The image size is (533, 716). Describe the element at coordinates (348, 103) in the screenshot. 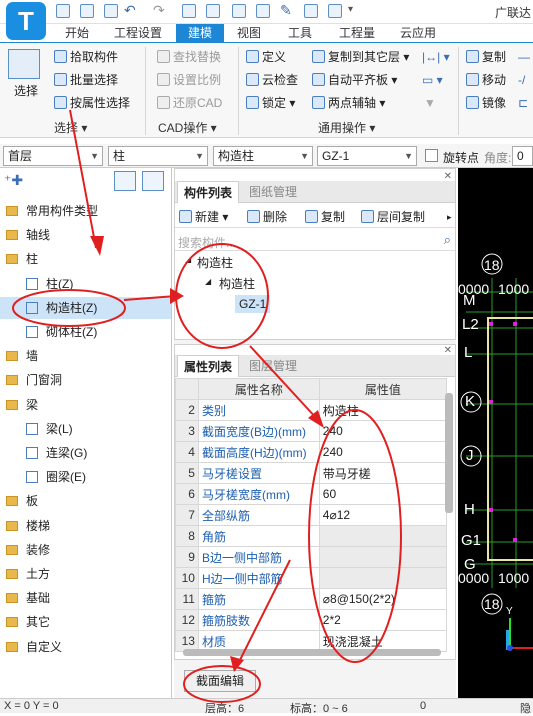

I see `two-point-axis-button: 两点辅轴 ▾` at that location.